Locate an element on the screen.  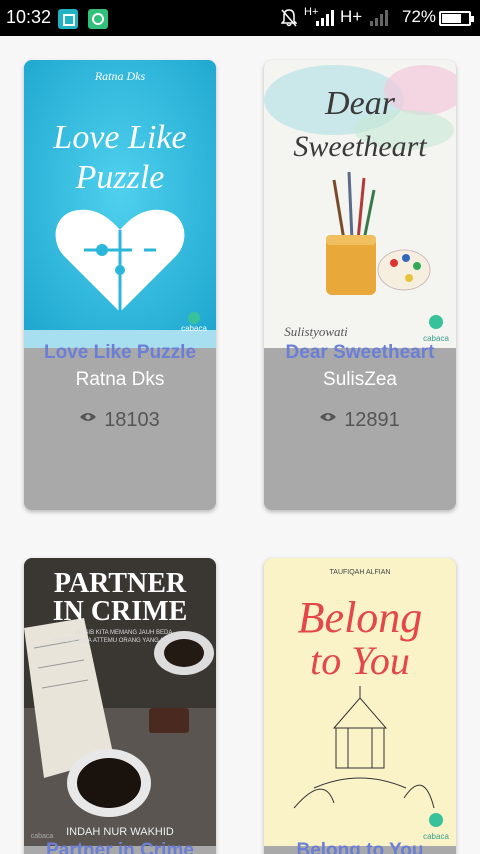
cover-title-line1: Love Like is located at coordinates (119, 137).